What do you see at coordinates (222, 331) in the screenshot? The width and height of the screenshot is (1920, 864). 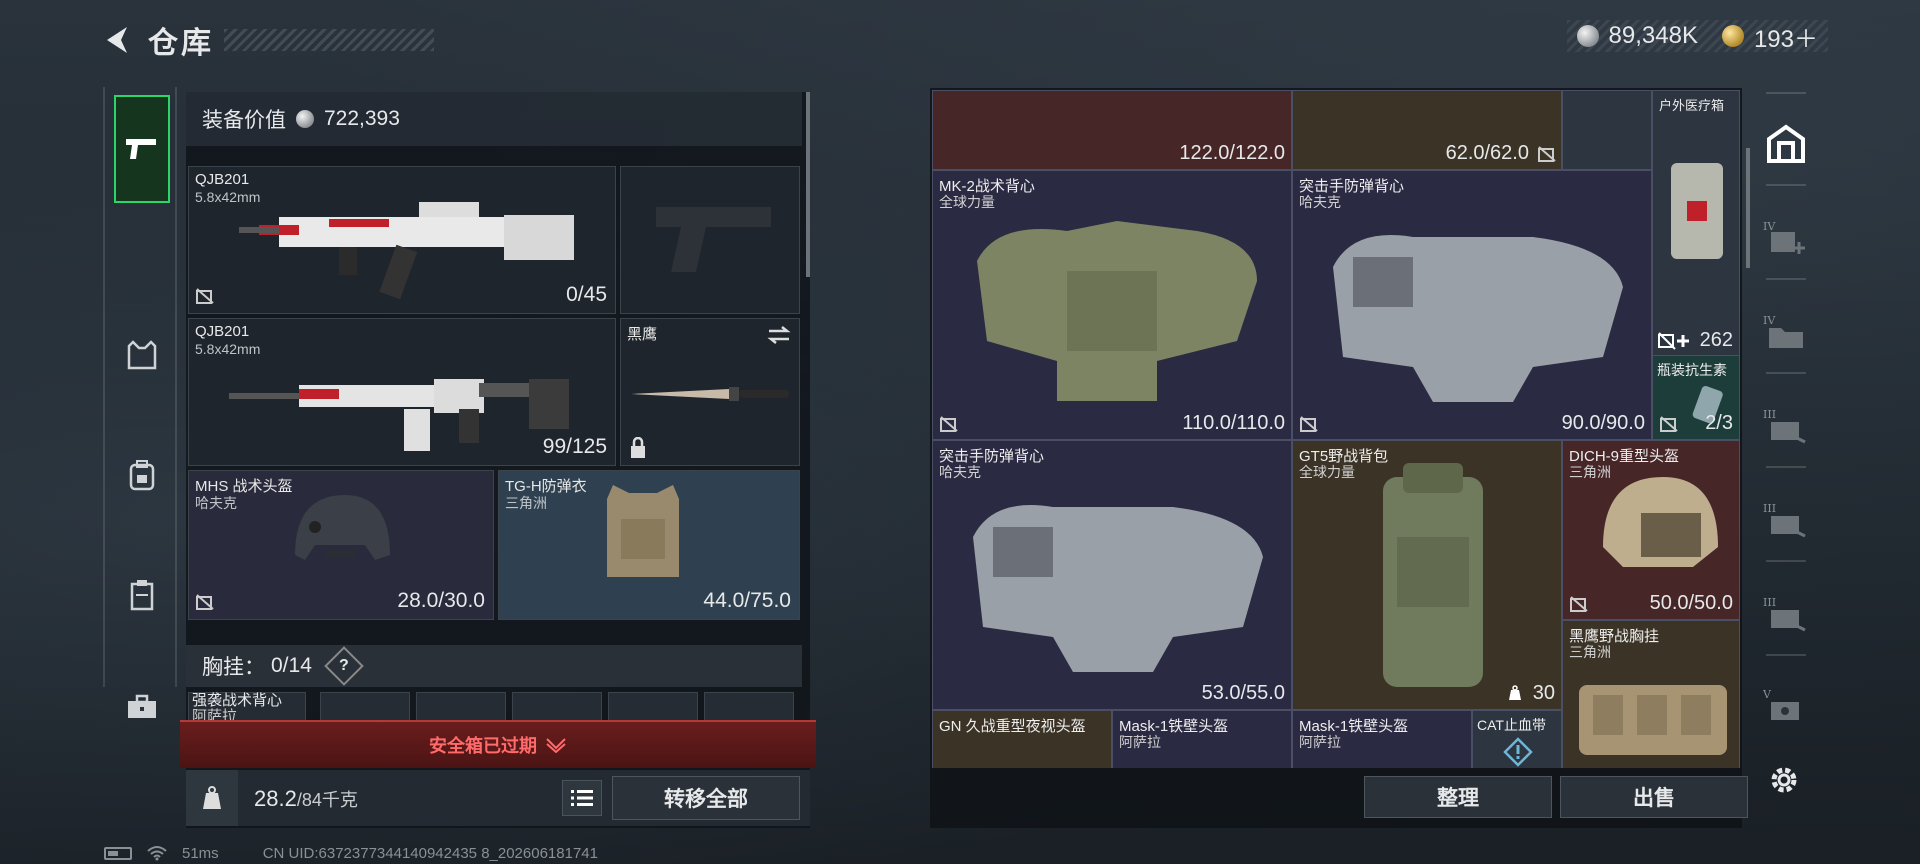 I see `weapon-name: QJB201` at bounding box center [222, 331].